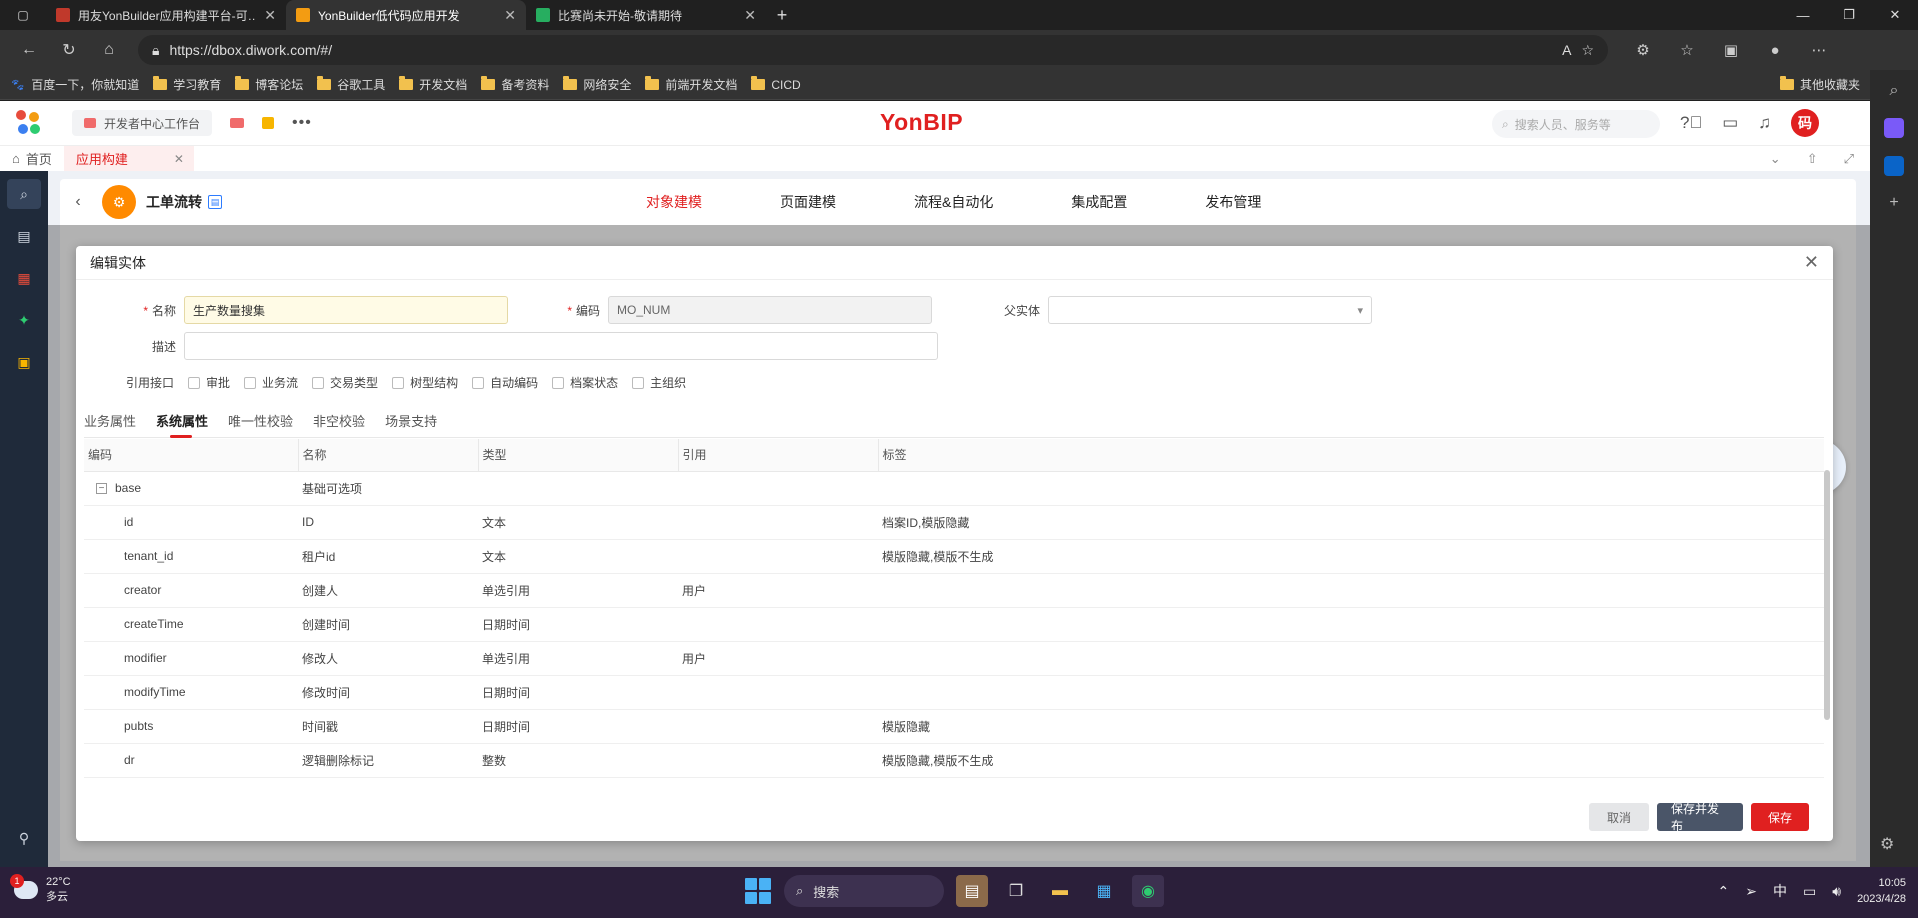 Image resolution: width=1918 pixels, height=918 pixels. What do you see at coordinates (265, 424) in the screenshot?
I see `tab-uniqueness-check: 唯一性校验` at bounding box center [265, 424].